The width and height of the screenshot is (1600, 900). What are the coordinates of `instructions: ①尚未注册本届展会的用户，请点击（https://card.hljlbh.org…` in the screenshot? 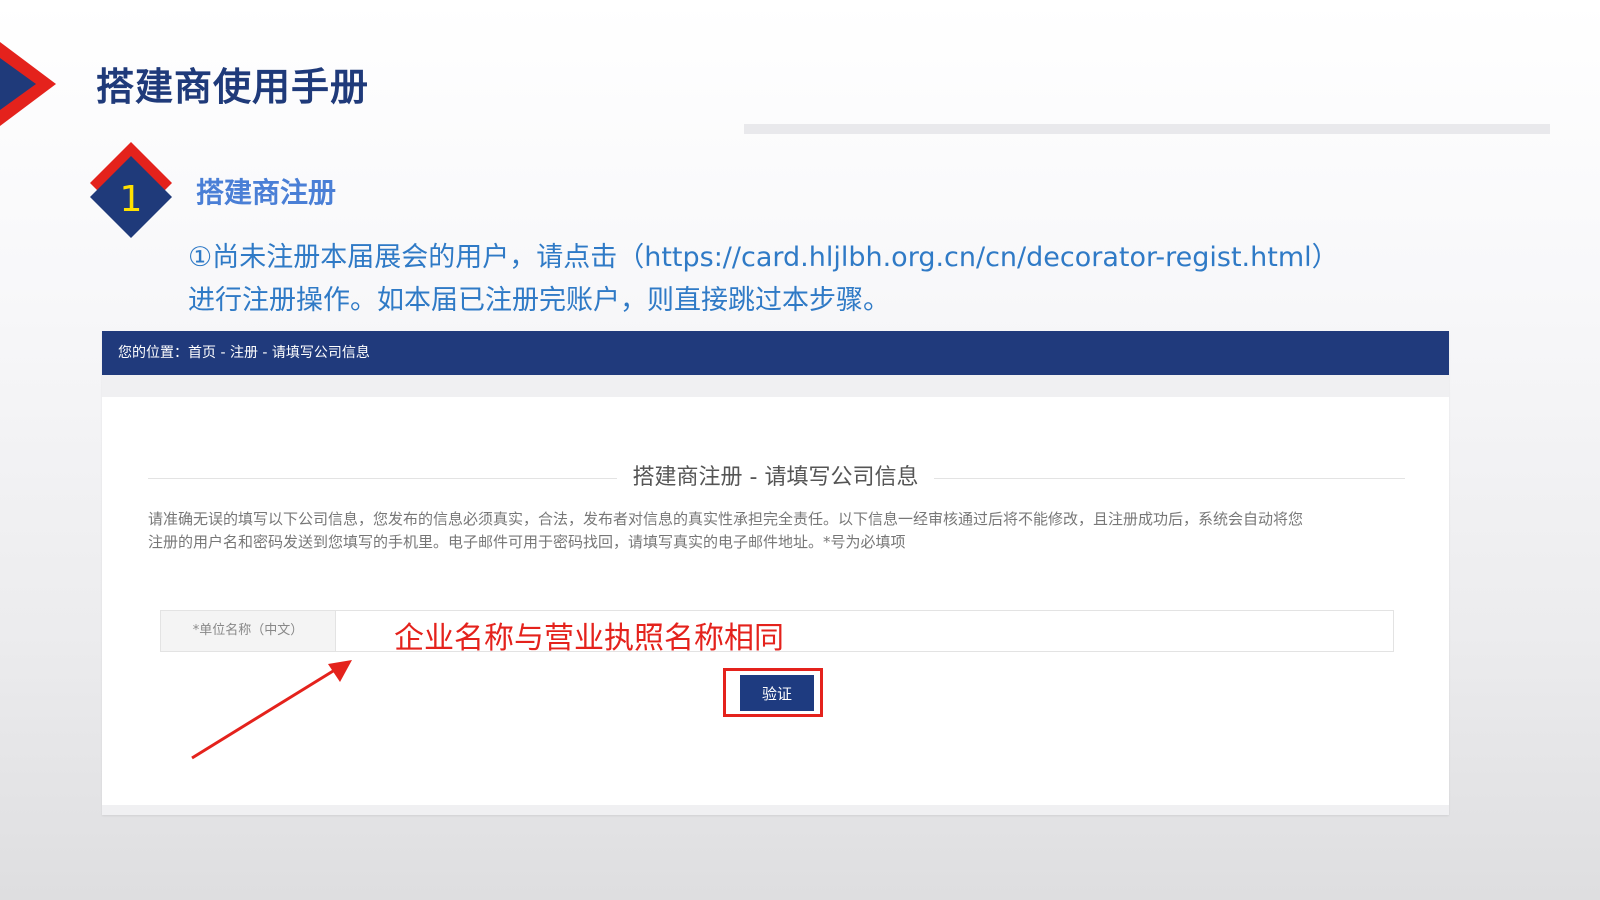 It's located at (888, 279).